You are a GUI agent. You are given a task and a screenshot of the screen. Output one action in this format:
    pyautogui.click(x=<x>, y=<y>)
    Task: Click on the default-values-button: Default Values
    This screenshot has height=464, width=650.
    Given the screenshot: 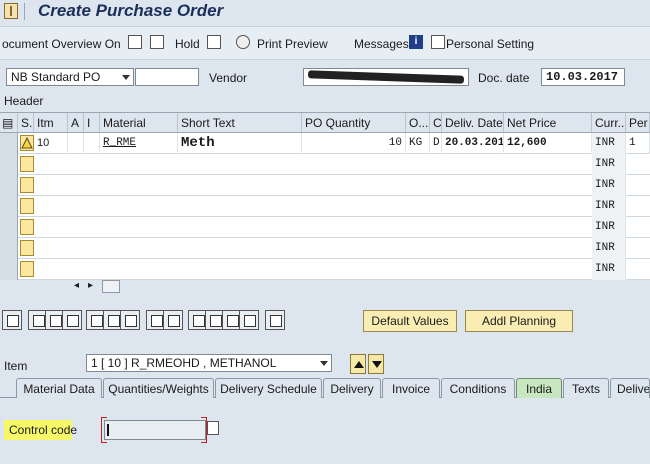 What is the action you would take?
    pyautogui.click(x=410, y=321)
    